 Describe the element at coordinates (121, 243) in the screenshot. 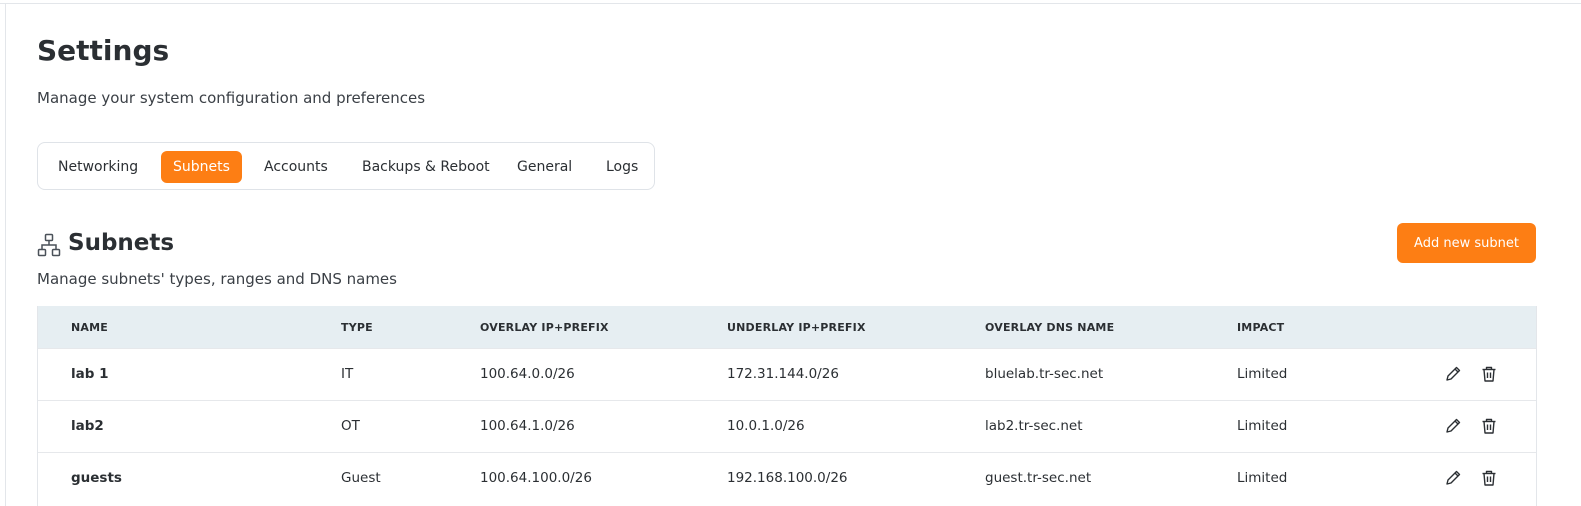

I see `section-title: Subnets` at that location.